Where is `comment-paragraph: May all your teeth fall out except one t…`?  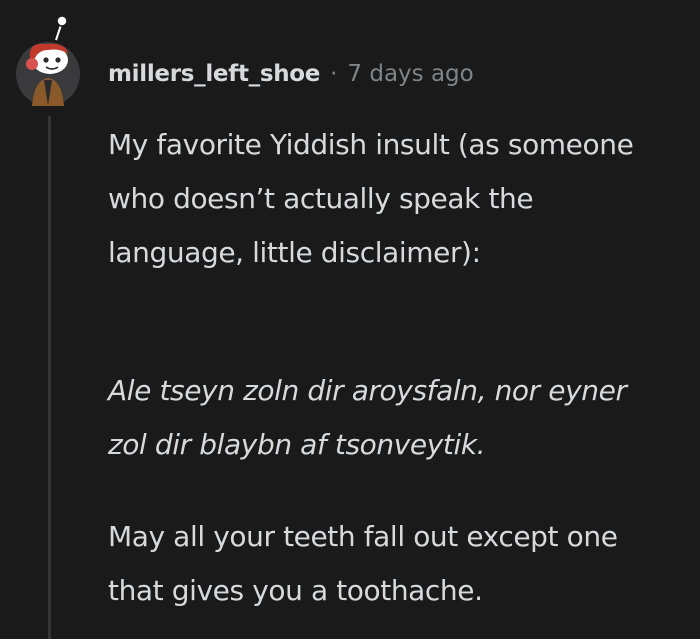 comment-paragraph: May all your teeth fall out except one t… is located at coordinates (363, 563).